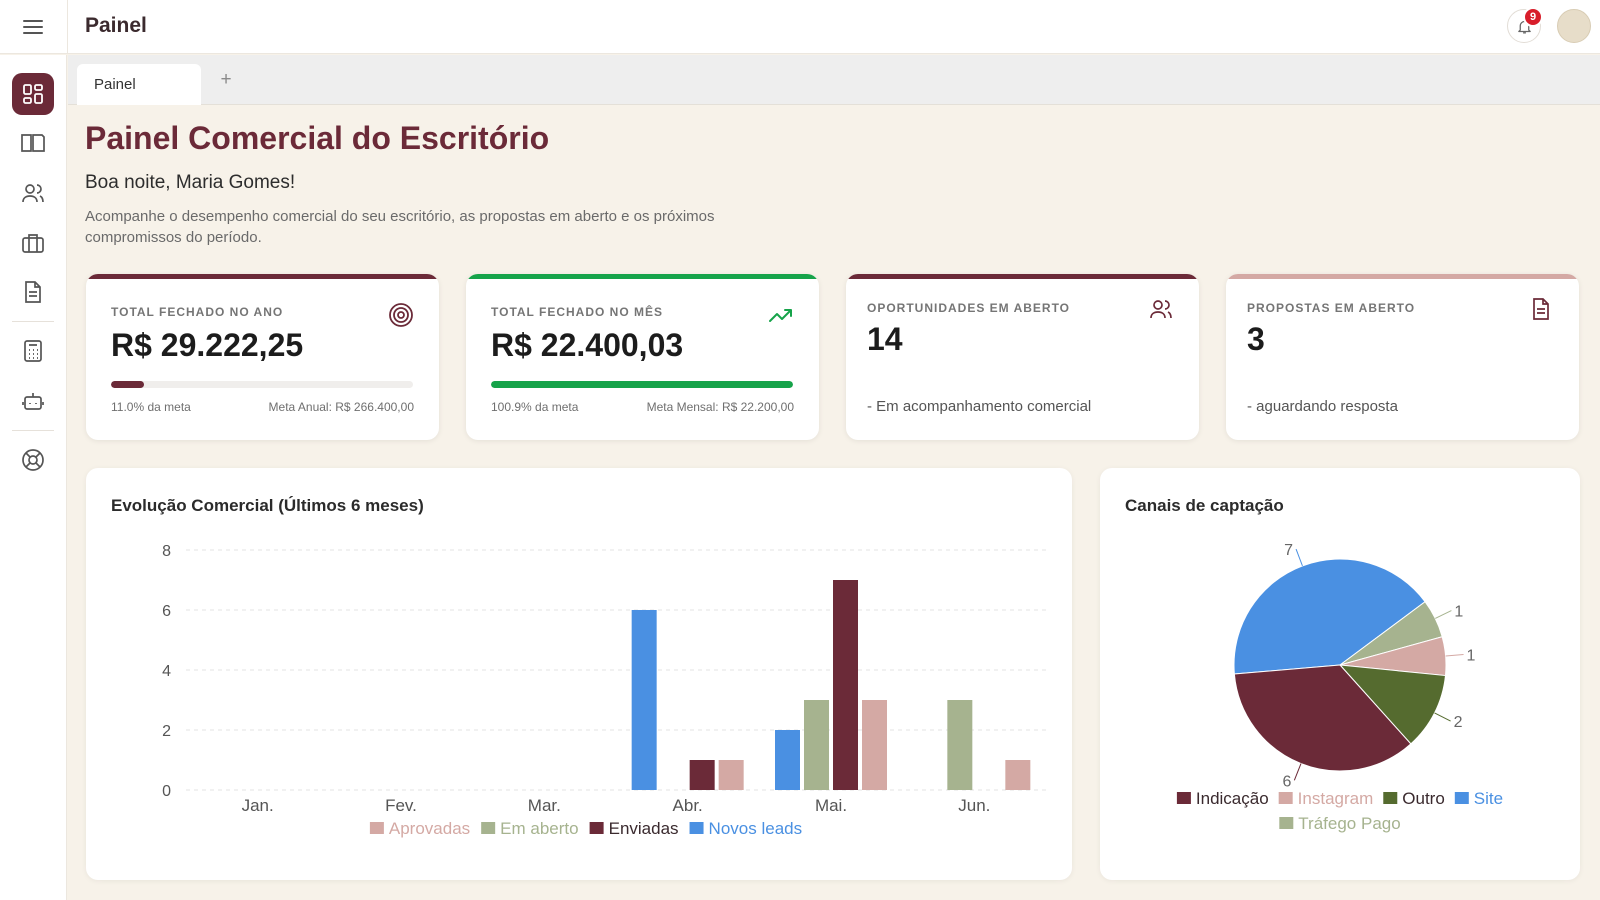 This screenshot has width=1600, height=900. What do you see at coordinates (979, 406) in the screenshot?
I see `card-subtitle: - Em acompanhamento comercial` at bounding box center [979, 406].